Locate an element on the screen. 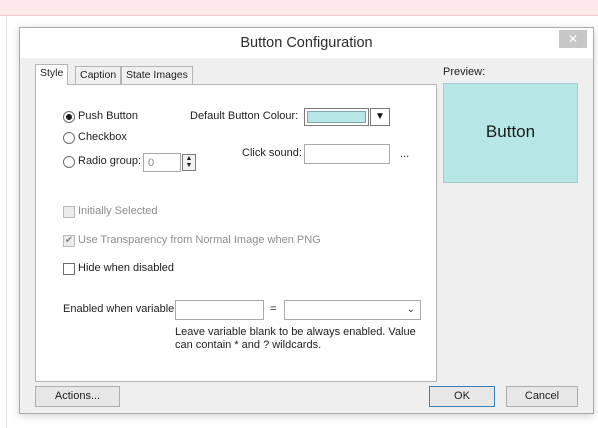 The image size is (598, 428). initially-selected-checkbox is located at coordinates (69, 212).